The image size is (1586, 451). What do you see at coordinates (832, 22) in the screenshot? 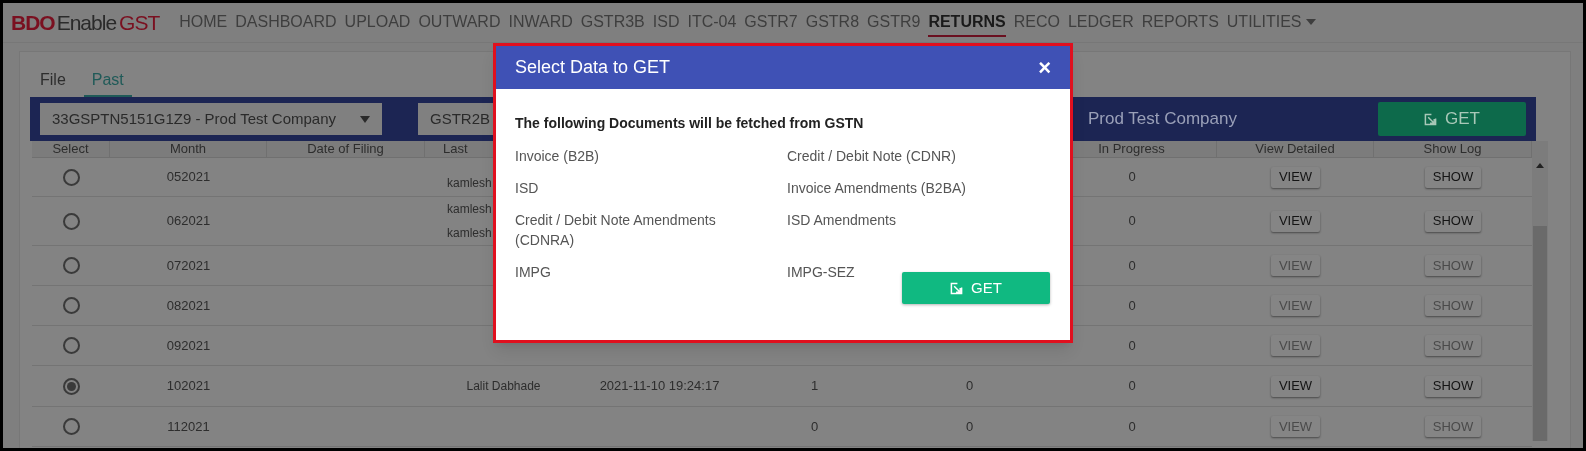
I see `nav-item: GSTR8` at bounding box center [832, 22].